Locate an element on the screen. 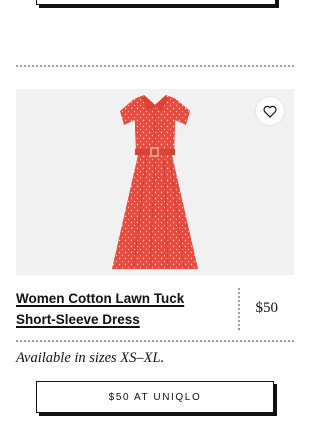 Image resolution: width=320 pixels, height=430 pixels. dress-illustration is located at coordinates (155, 182).